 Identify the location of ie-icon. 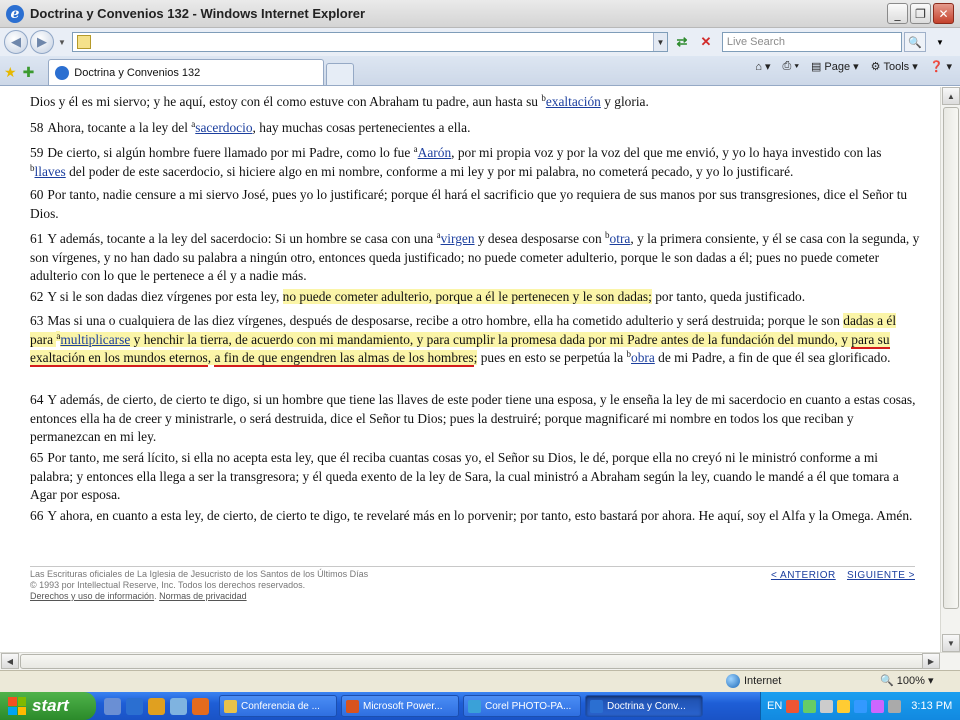
(596, 706).